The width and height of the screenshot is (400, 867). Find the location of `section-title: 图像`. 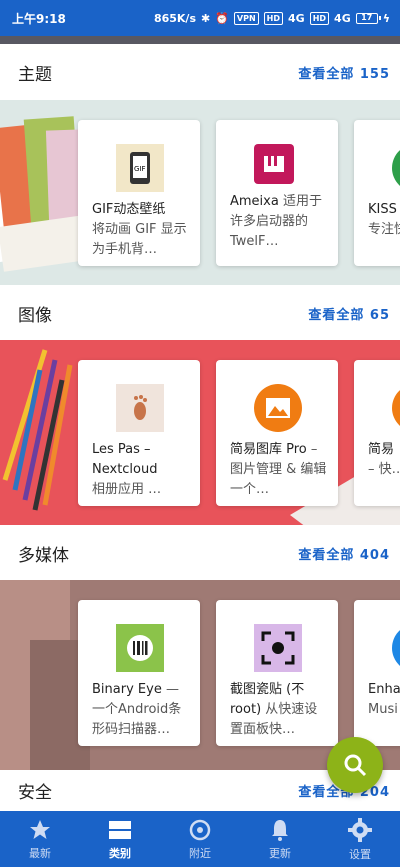

section-title: 图像 is located at coordinates (35, 315).